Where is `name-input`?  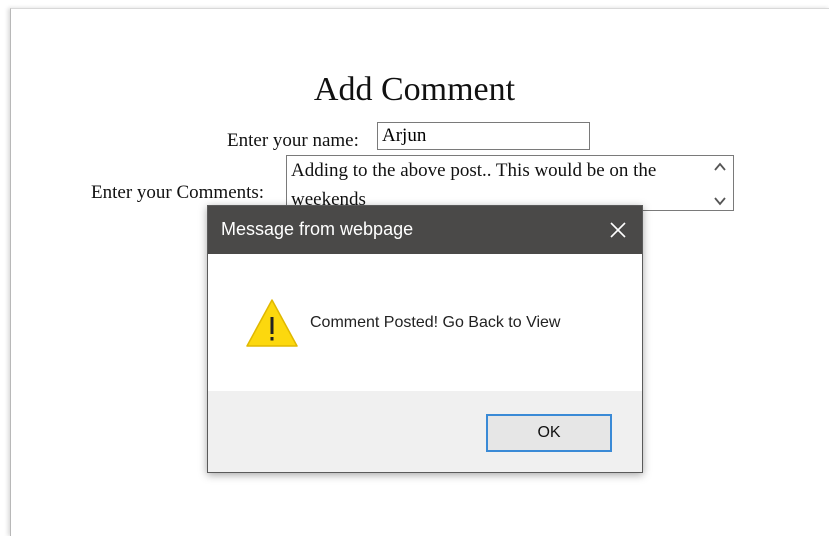 name-input is located at coordinates (483, 136).